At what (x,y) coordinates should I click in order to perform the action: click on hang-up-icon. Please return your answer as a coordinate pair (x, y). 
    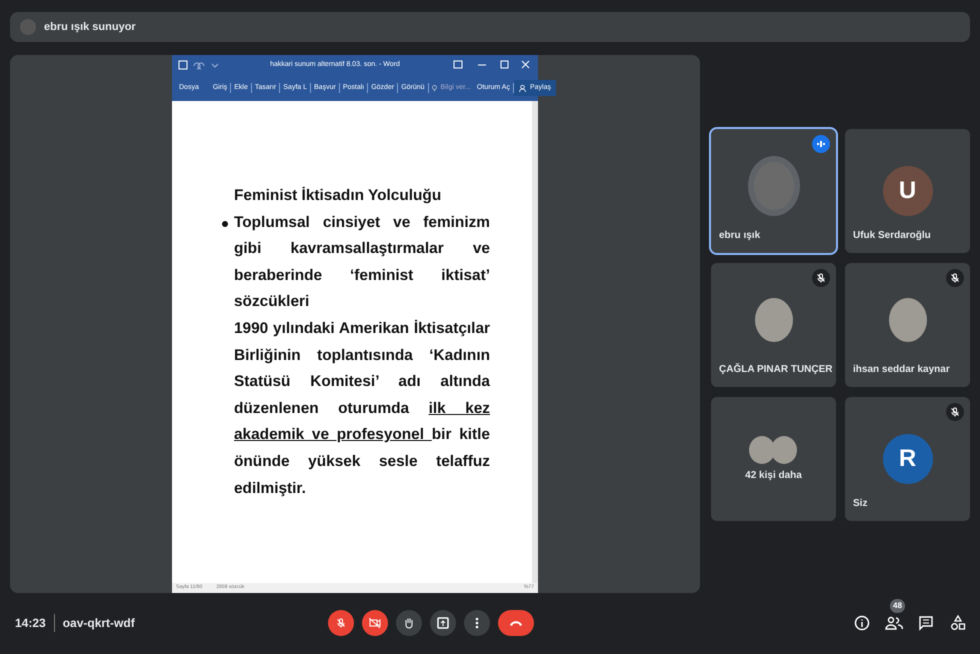
    Looking at the image, I should click on (515, 623).